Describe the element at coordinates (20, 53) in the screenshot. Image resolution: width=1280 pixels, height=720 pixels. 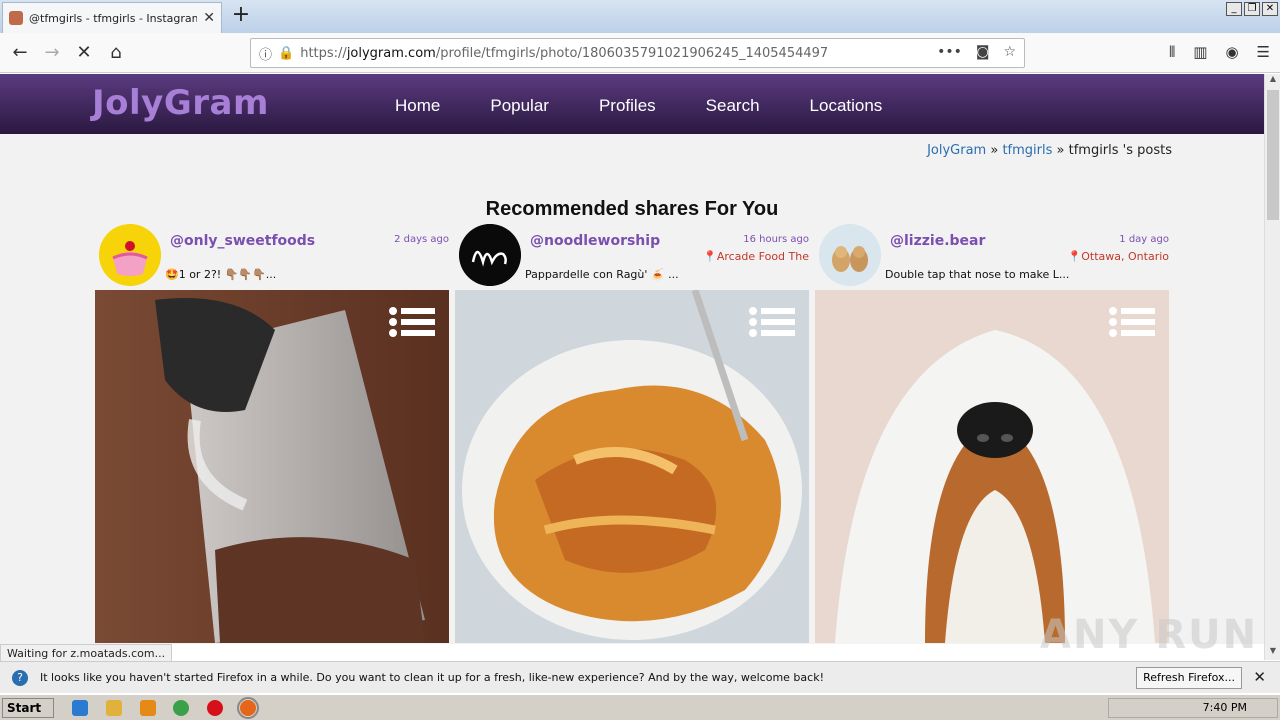
I see `back-button: ←` at that location.